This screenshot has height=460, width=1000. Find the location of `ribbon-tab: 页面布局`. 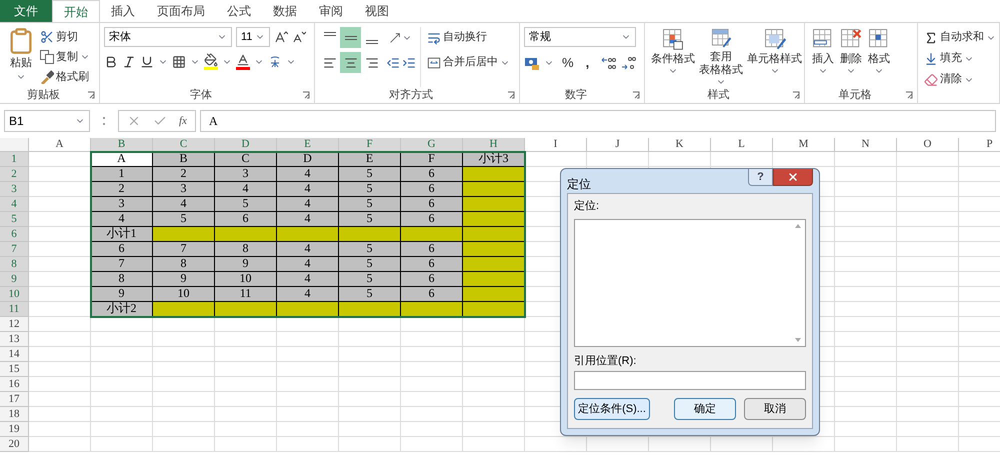

ribbon-tab: 页面布局 is located at coordinates (181, 11).